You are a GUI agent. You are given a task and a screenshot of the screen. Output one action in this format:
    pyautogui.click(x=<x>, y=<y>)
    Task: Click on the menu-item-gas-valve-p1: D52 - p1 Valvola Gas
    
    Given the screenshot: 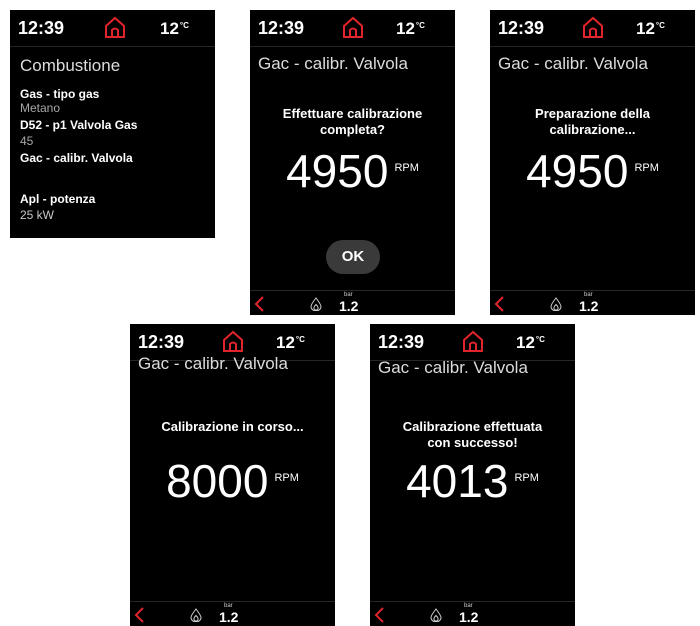 What is the action you would take?
    pyautogui.click(x=78, y=125)
    